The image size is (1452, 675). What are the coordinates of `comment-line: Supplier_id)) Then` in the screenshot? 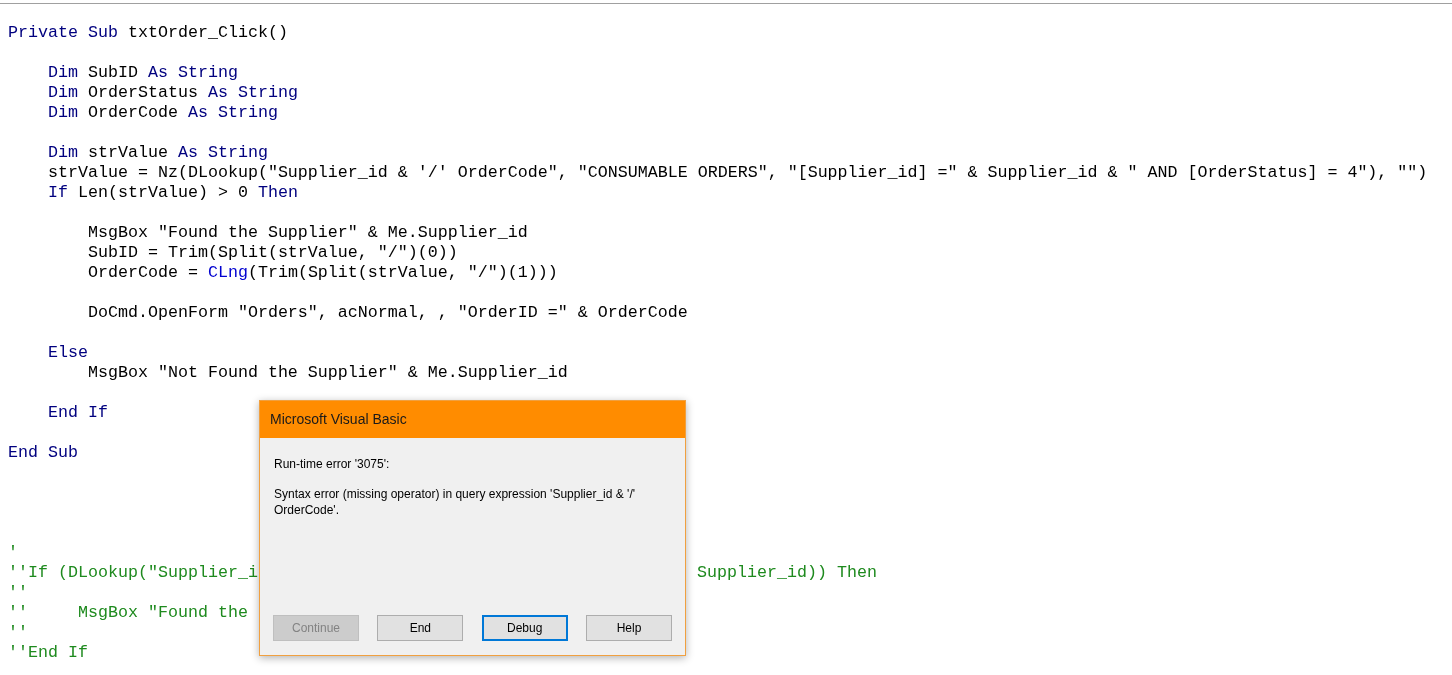 It's located at (787, 573).